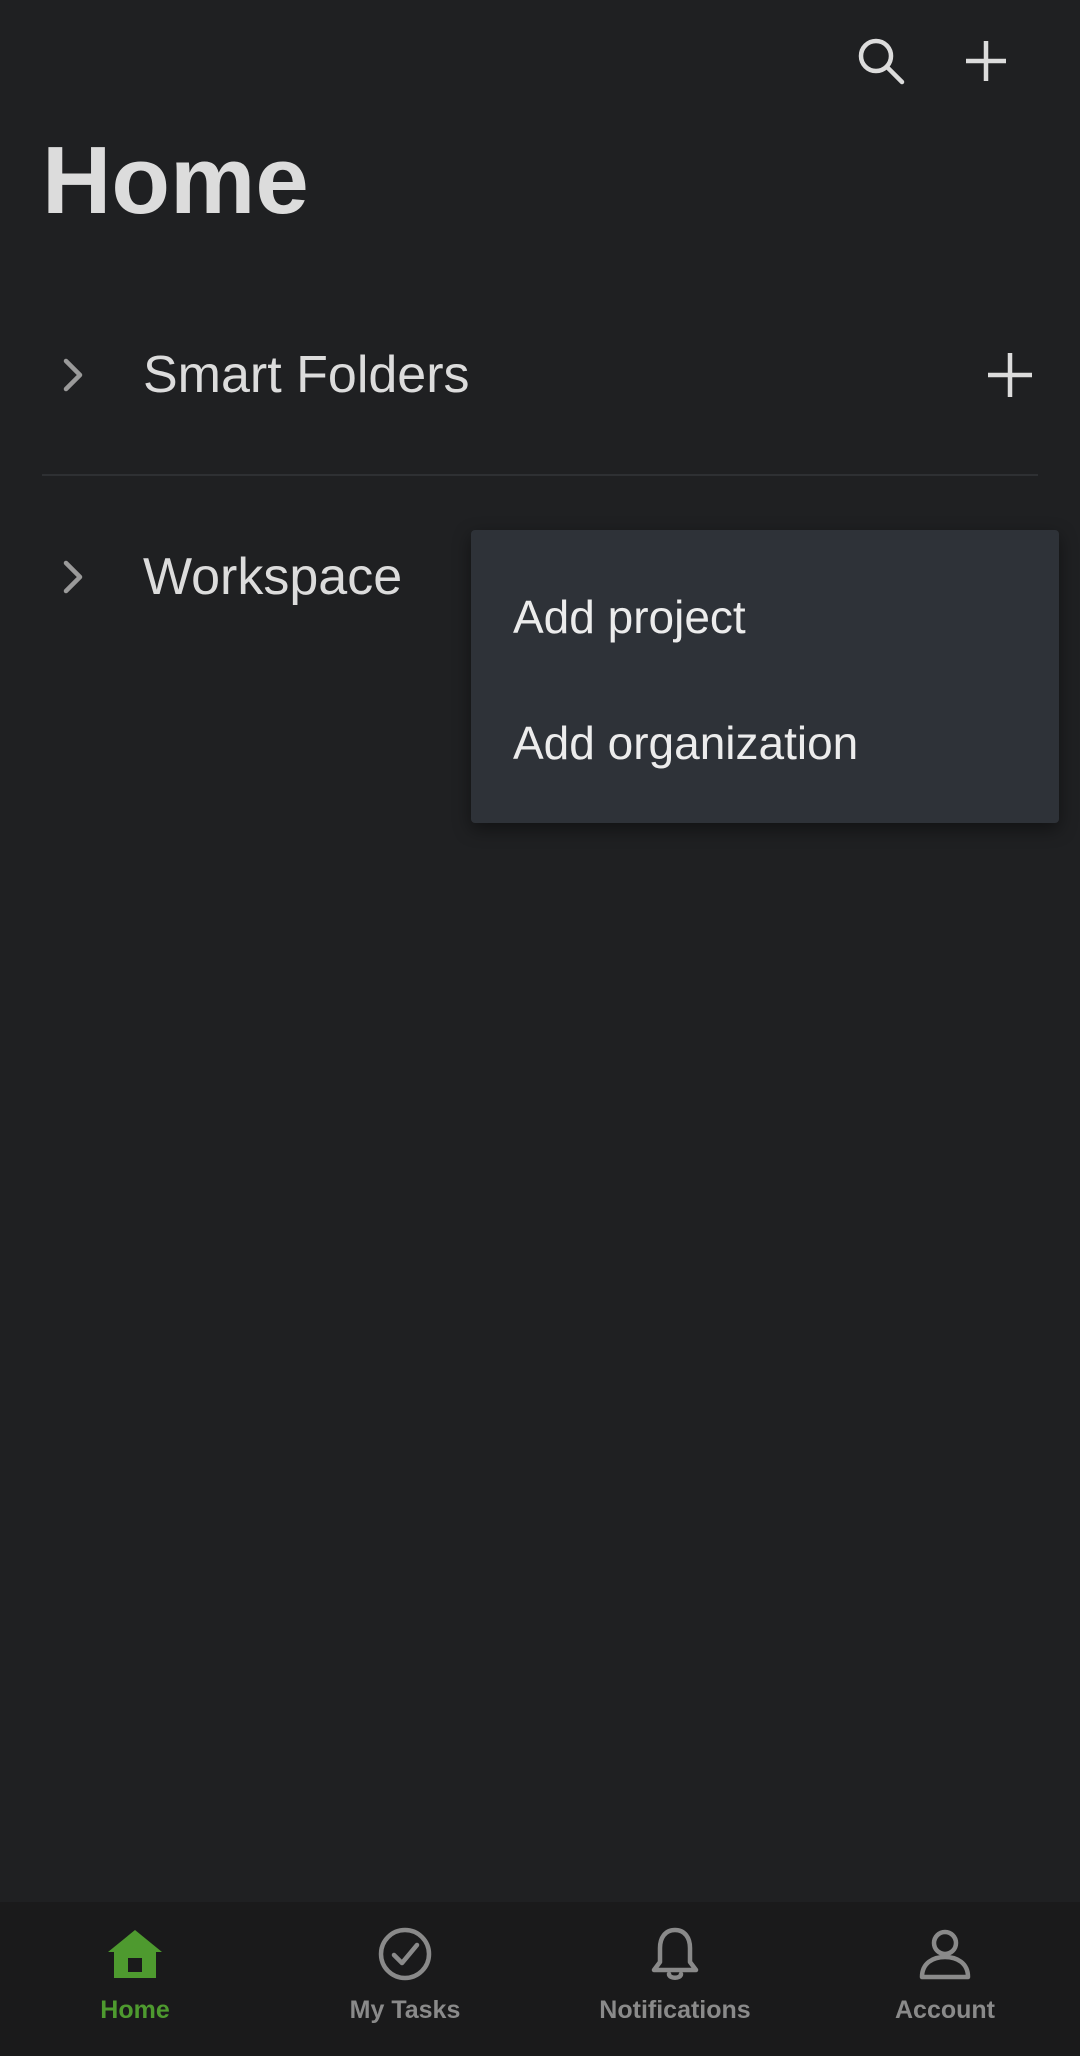 This screenshot has height=2056, width=1080. Describe the element at coordinates (945, 2010) in the screenshot. I see `nav-label-account: Account` at that location.